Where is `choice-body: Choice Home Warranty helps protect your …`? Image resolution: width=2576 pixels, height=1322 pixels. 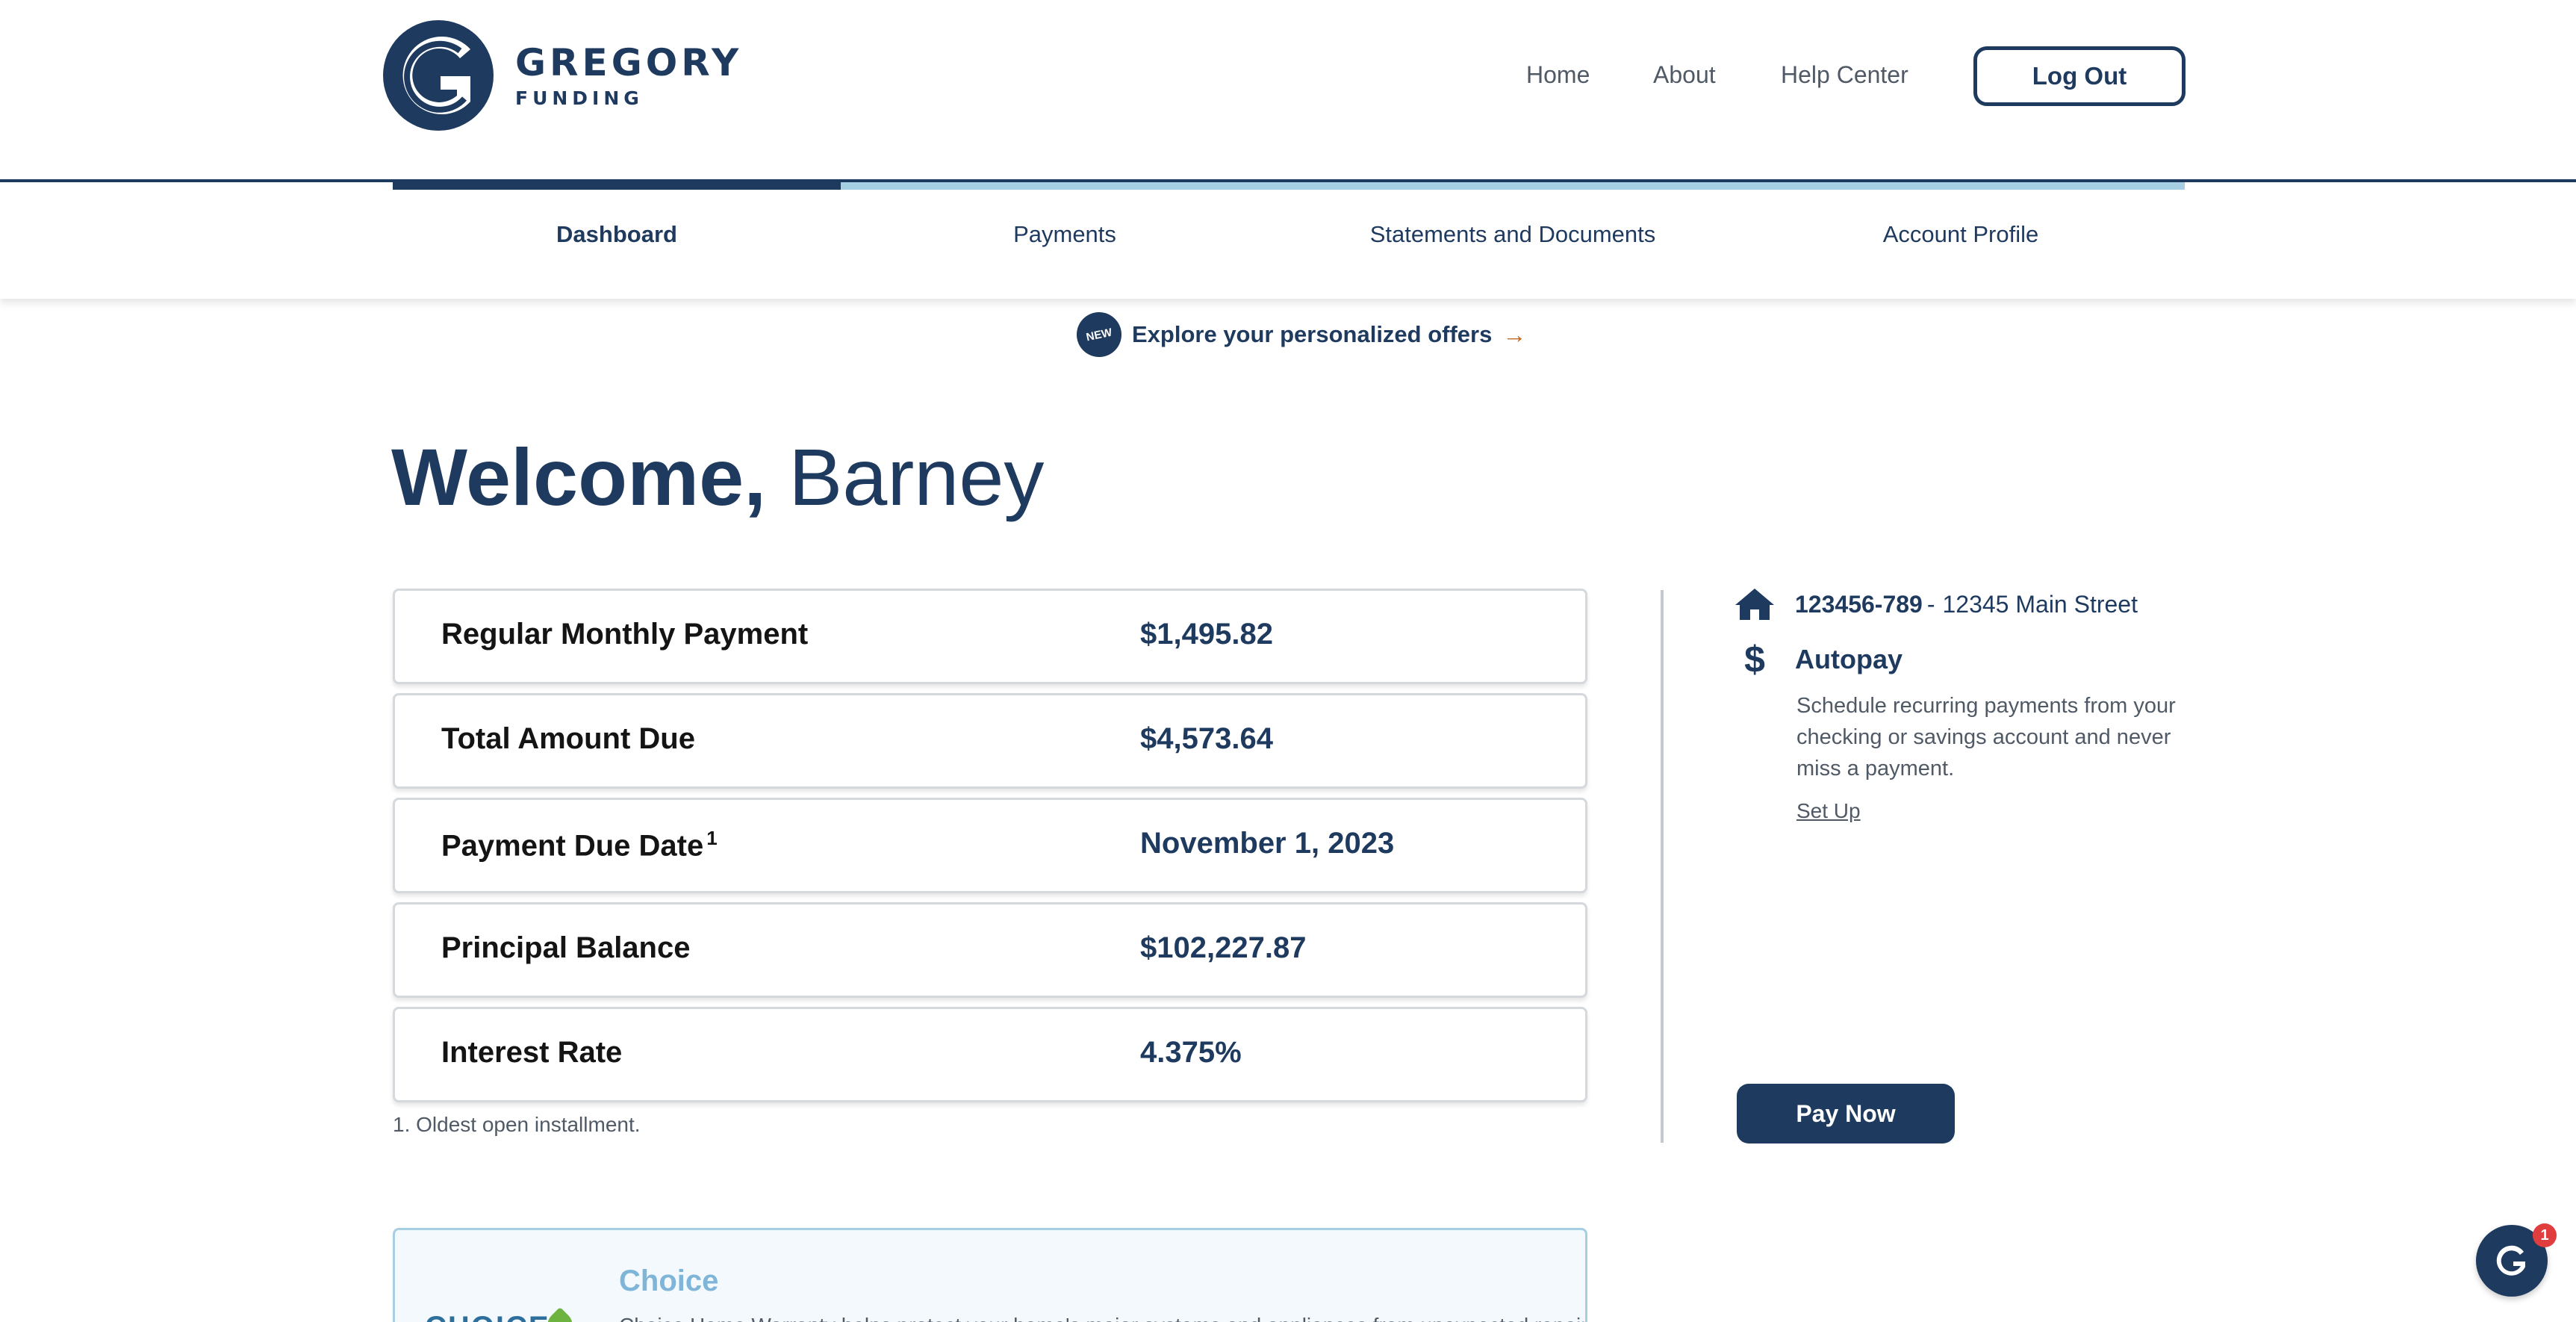 choice-body: Choice Home Warranty helps protect your … is located at coordinates (1102, 1318).